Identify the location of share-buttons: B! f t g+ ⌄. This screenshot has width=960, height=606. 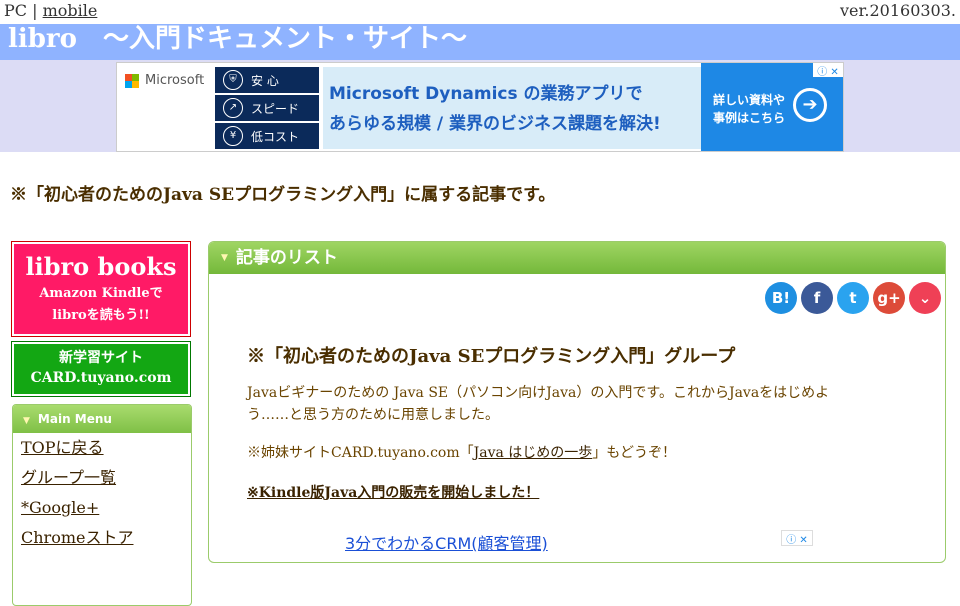
(853, 298).